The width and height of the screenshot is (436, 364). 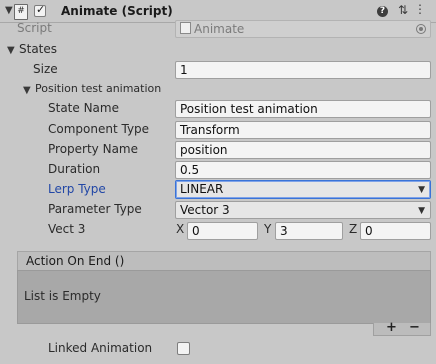 I want to click on component-type-field: Transform, so click(x=303, y=130).